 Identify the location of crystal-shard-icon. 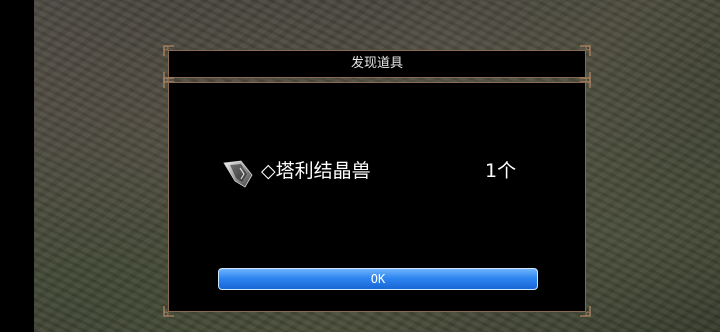
(239, 175).